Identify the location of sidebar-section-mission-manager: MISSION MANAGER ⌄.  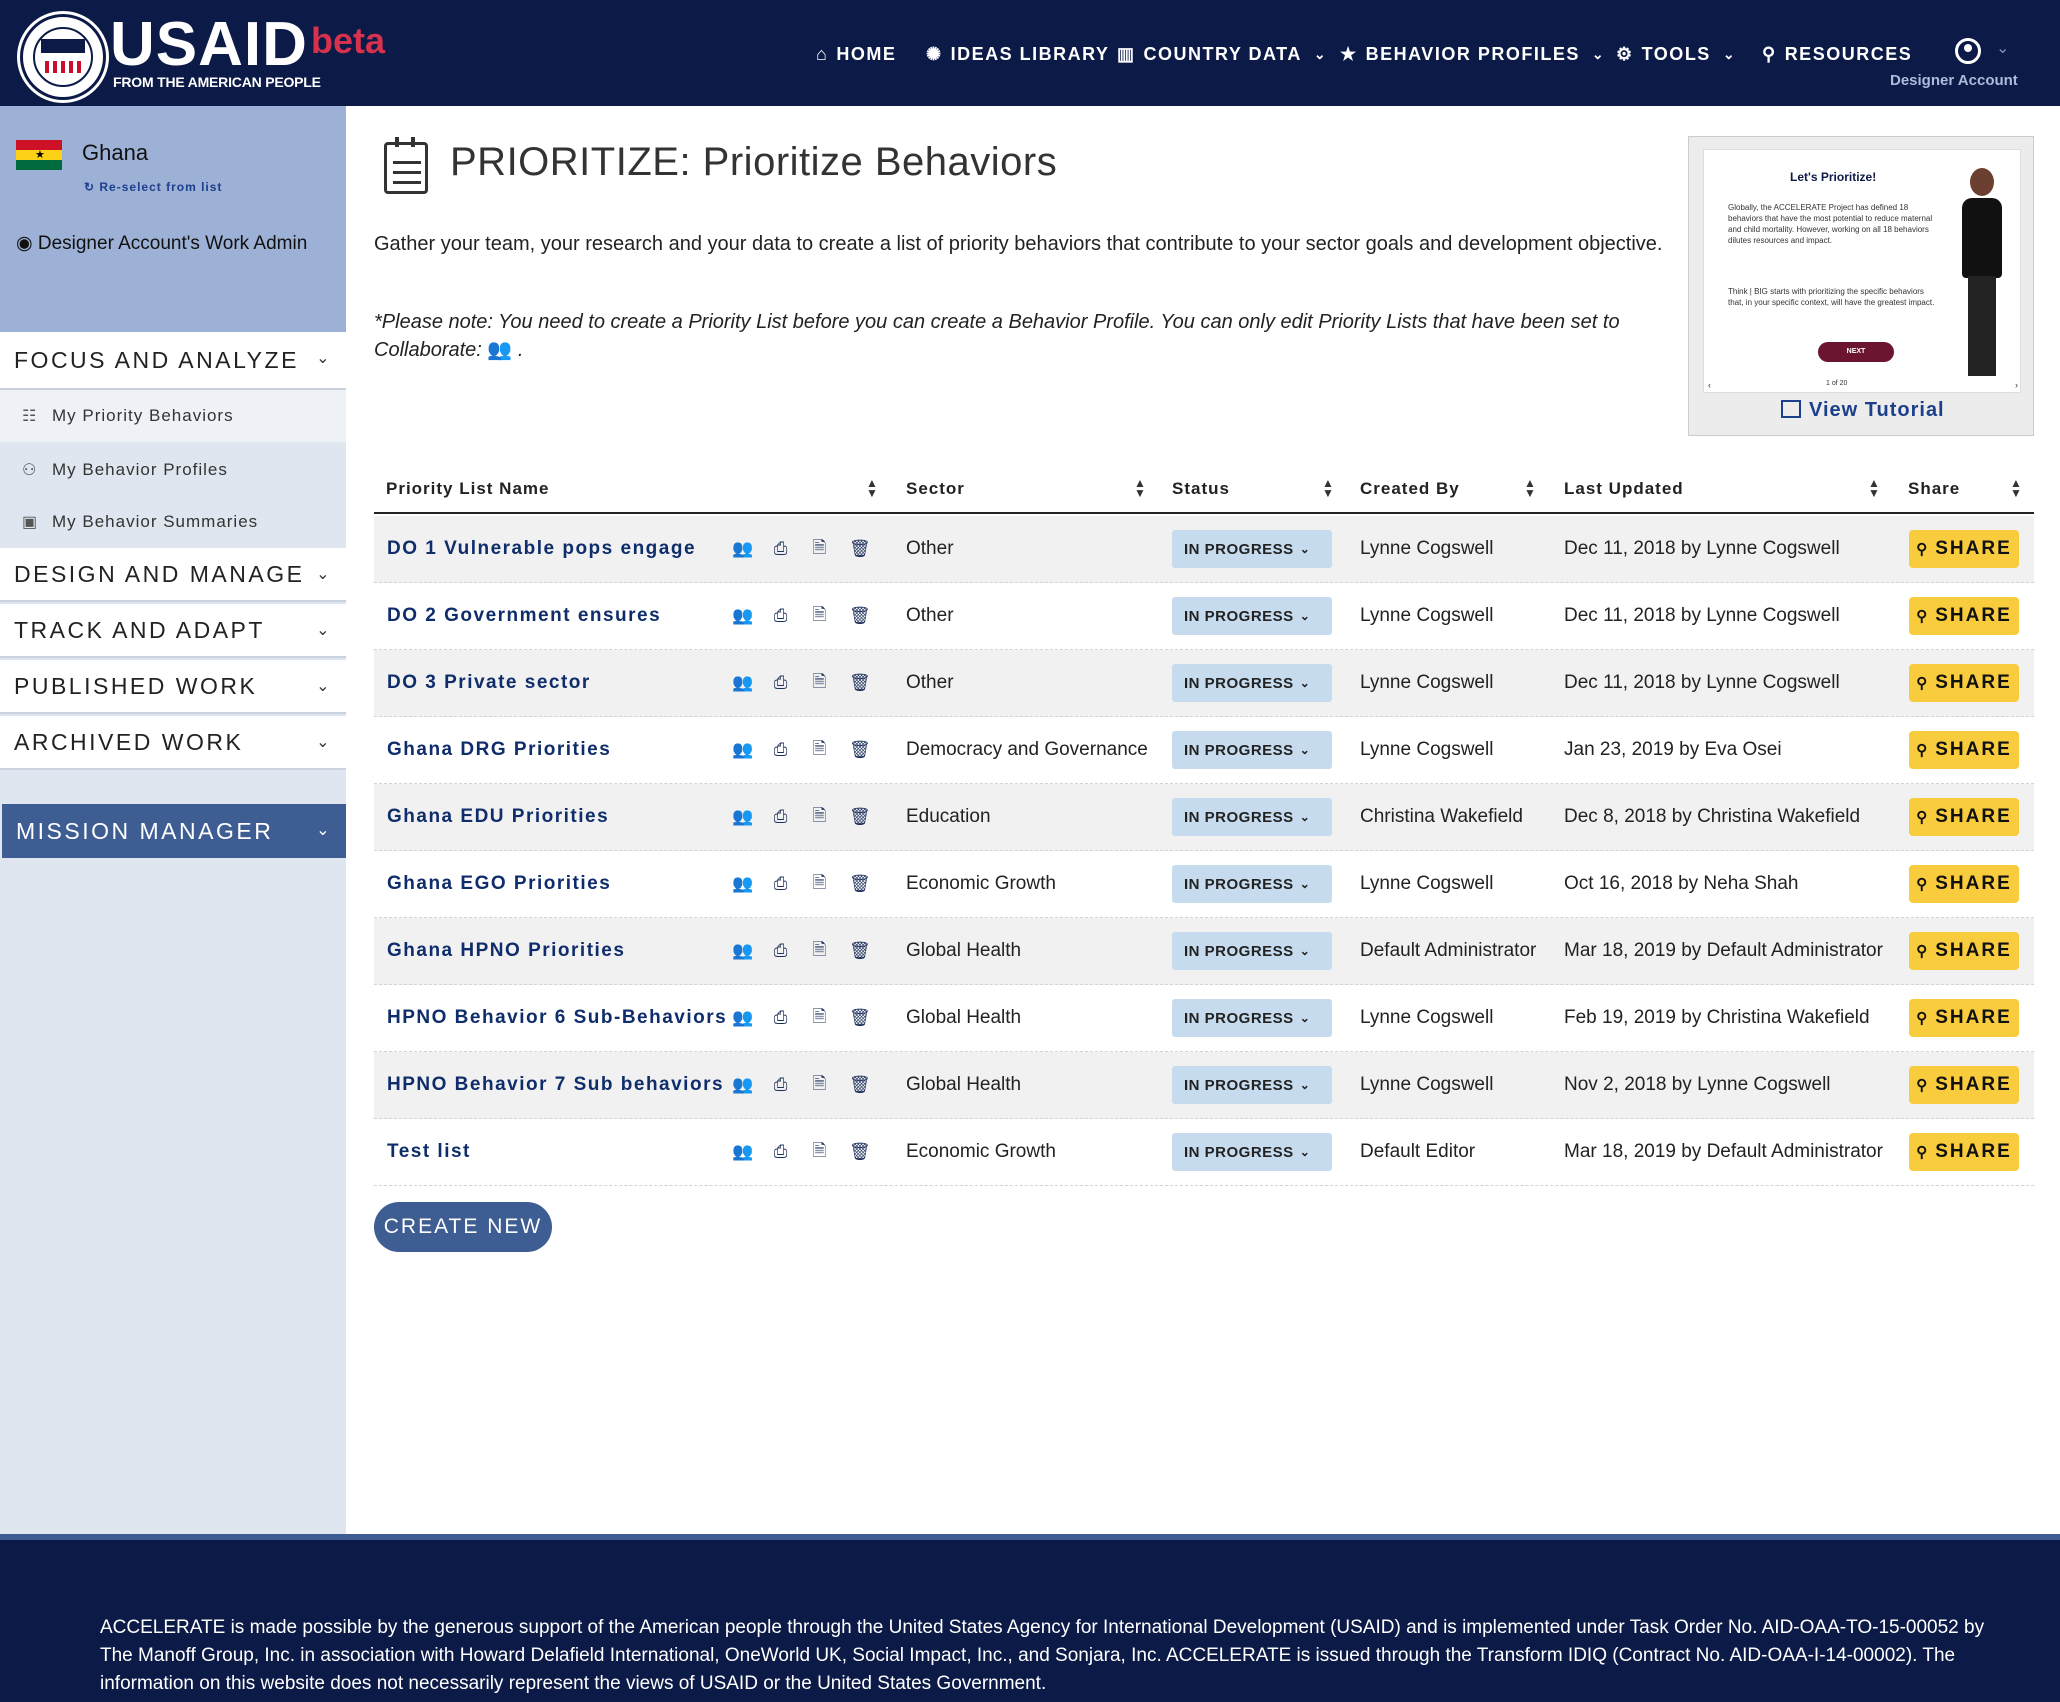
(174, 831).